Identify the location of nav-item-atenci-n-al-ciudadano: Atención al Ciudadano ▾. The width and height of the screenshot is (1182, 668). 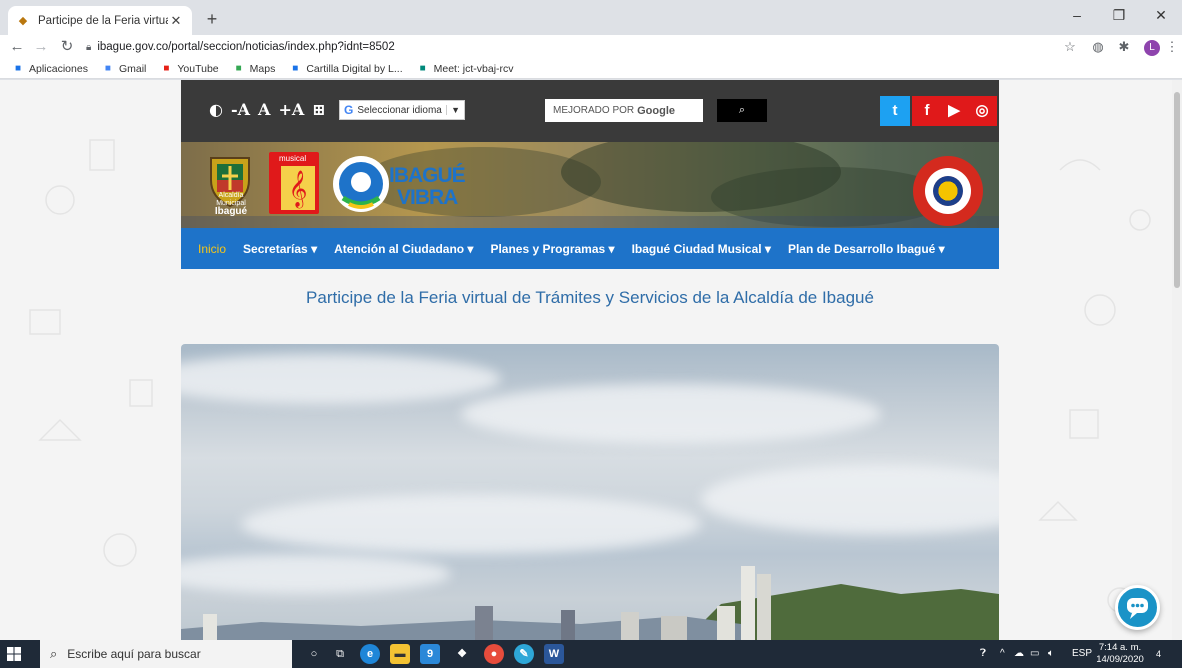
(403, 249).